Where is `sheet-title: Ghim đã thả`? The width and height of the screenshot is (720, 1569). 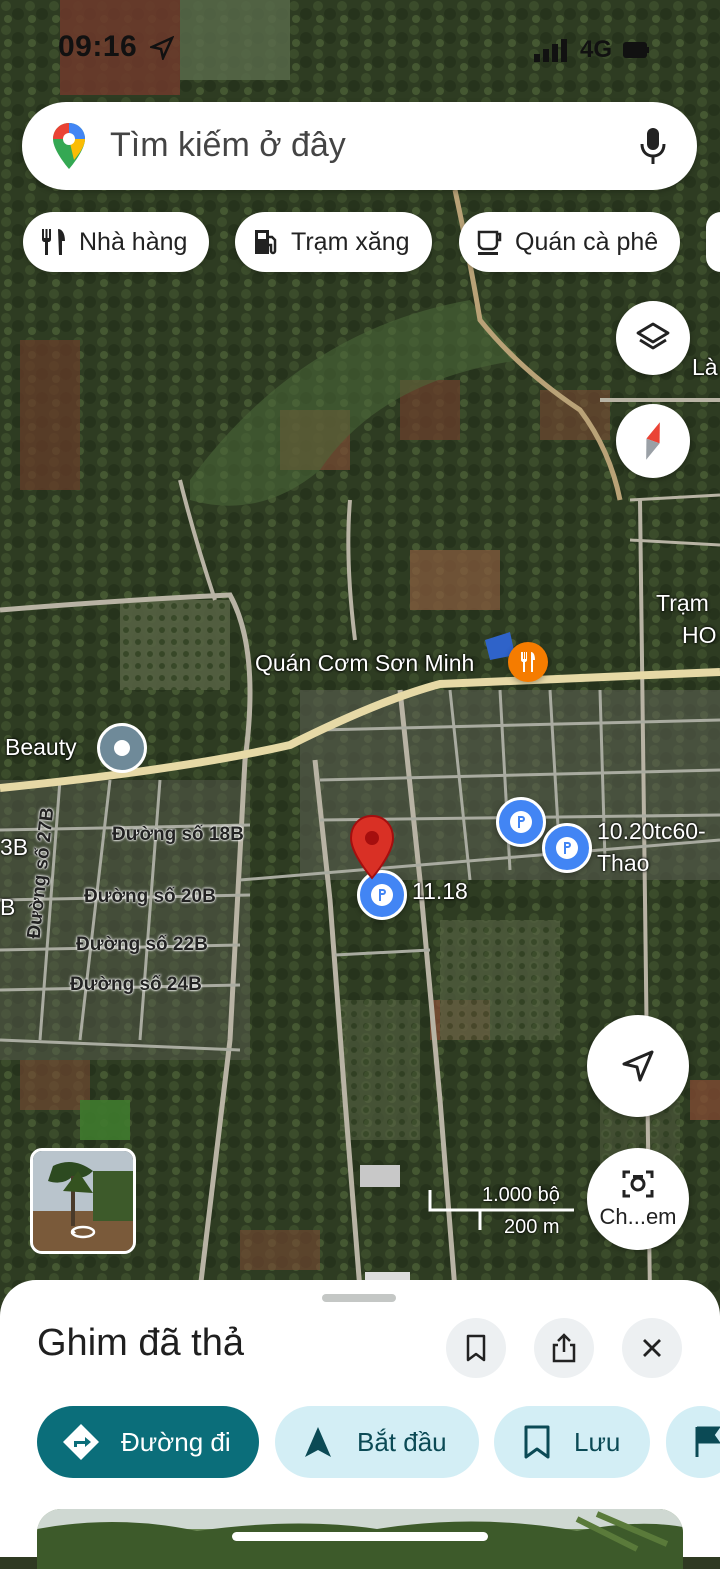 sheet-title: Ghim đã thả is located at coordinates (140, 1343).